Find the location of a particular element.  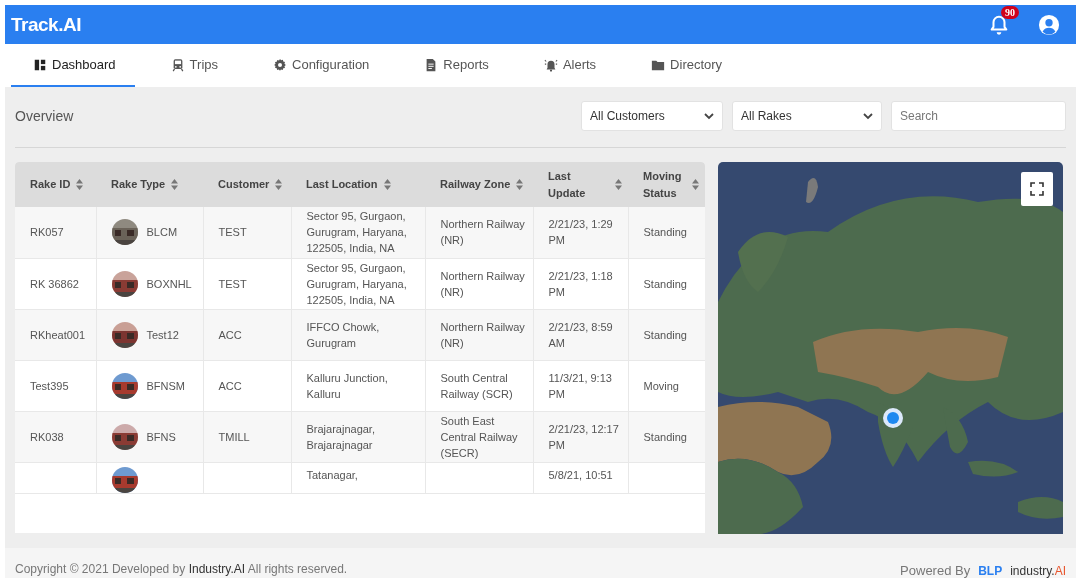

filter-dropdown: All Rakes is located at coordinates (807, 116).